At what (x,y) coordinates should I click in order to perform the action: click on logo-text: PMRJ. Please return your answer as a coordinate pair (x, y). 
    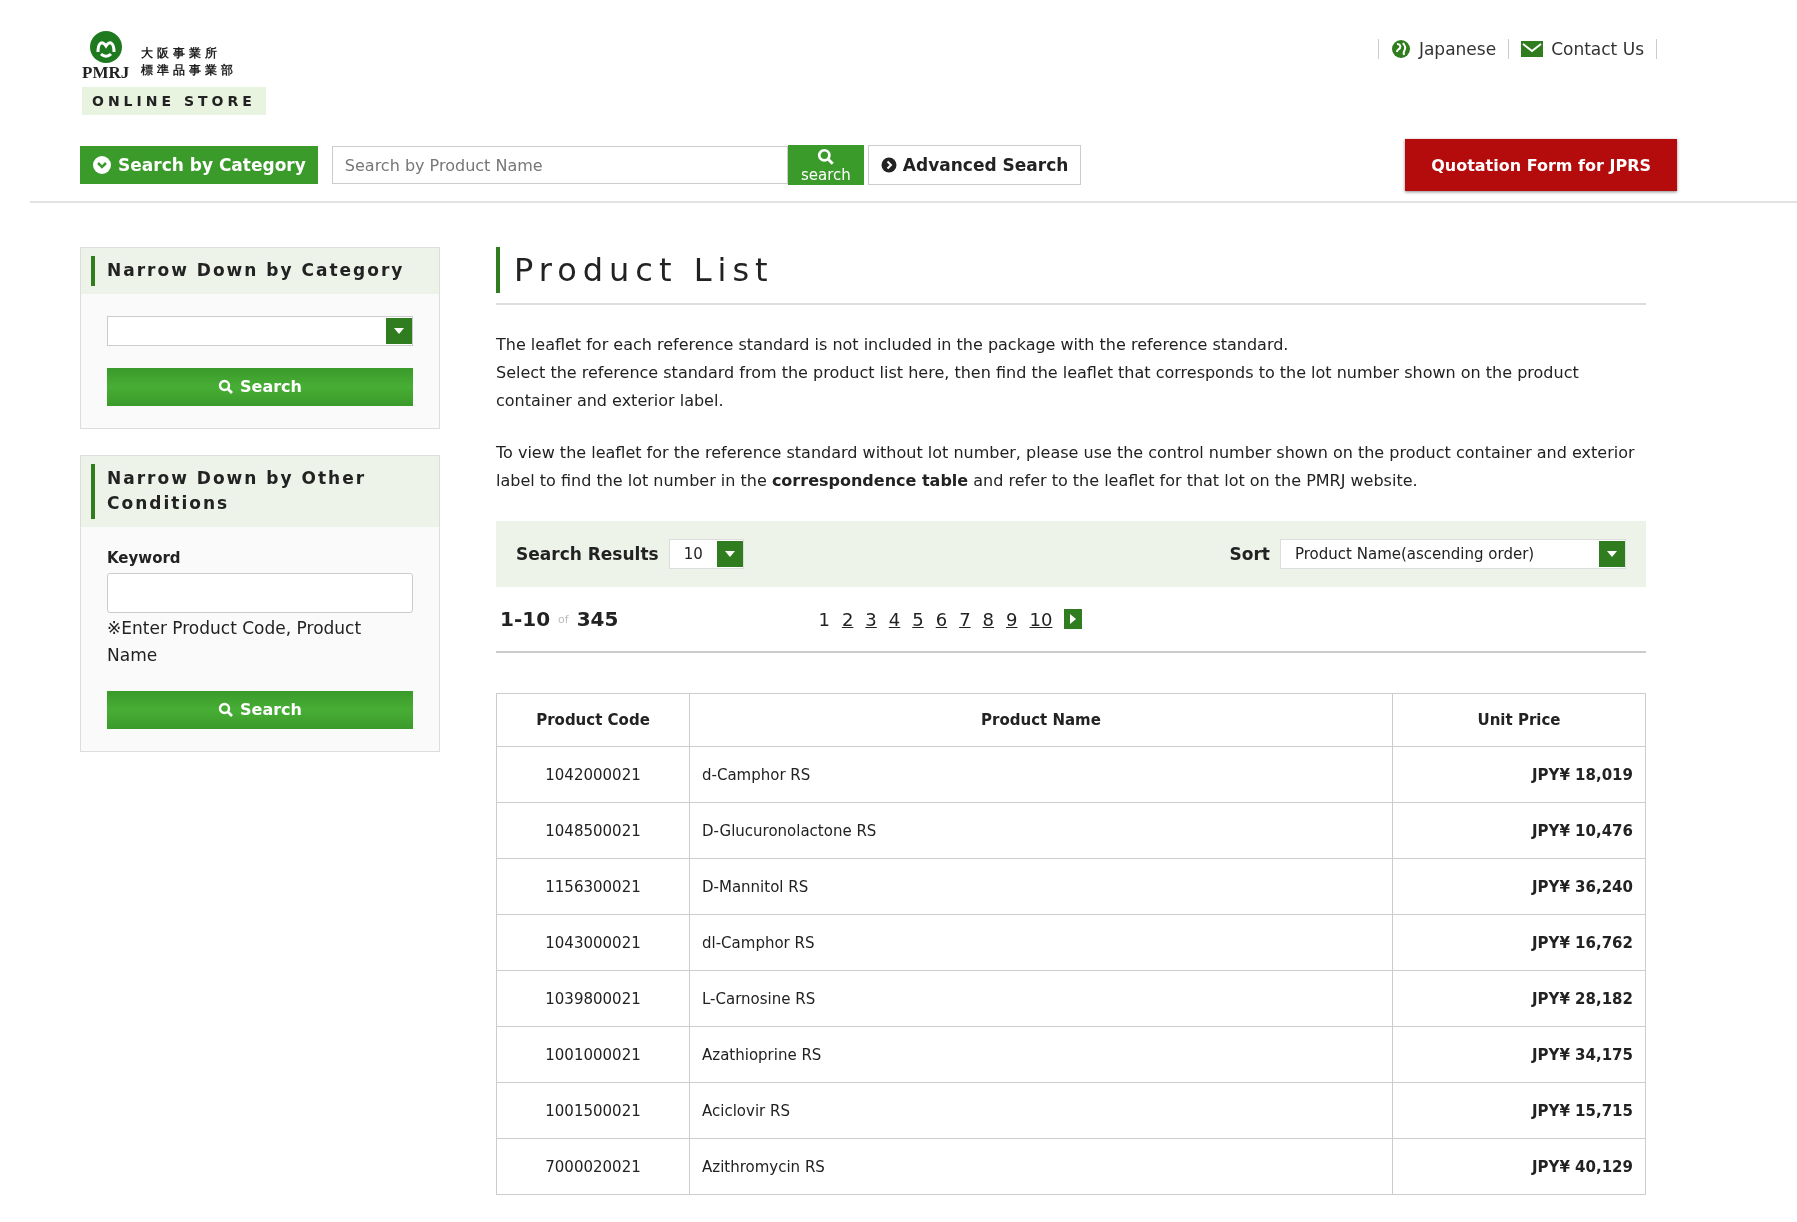
    Looking at the image, I should click on (106, 72).